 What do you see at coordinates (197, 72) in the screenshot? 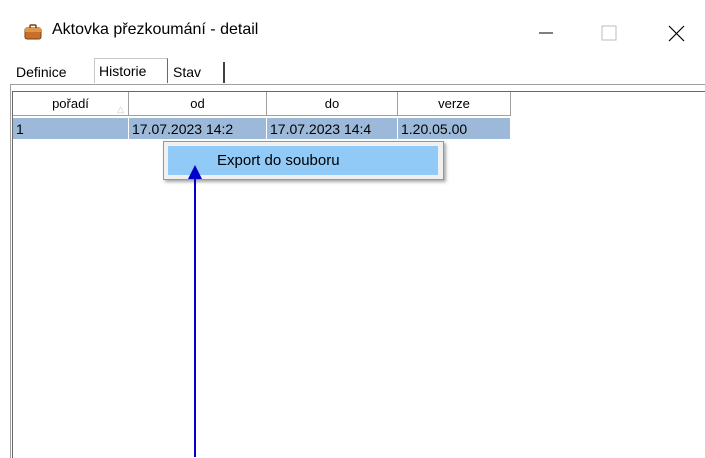
I see `tab-stav: Stav` at bounding box center [197, 72].